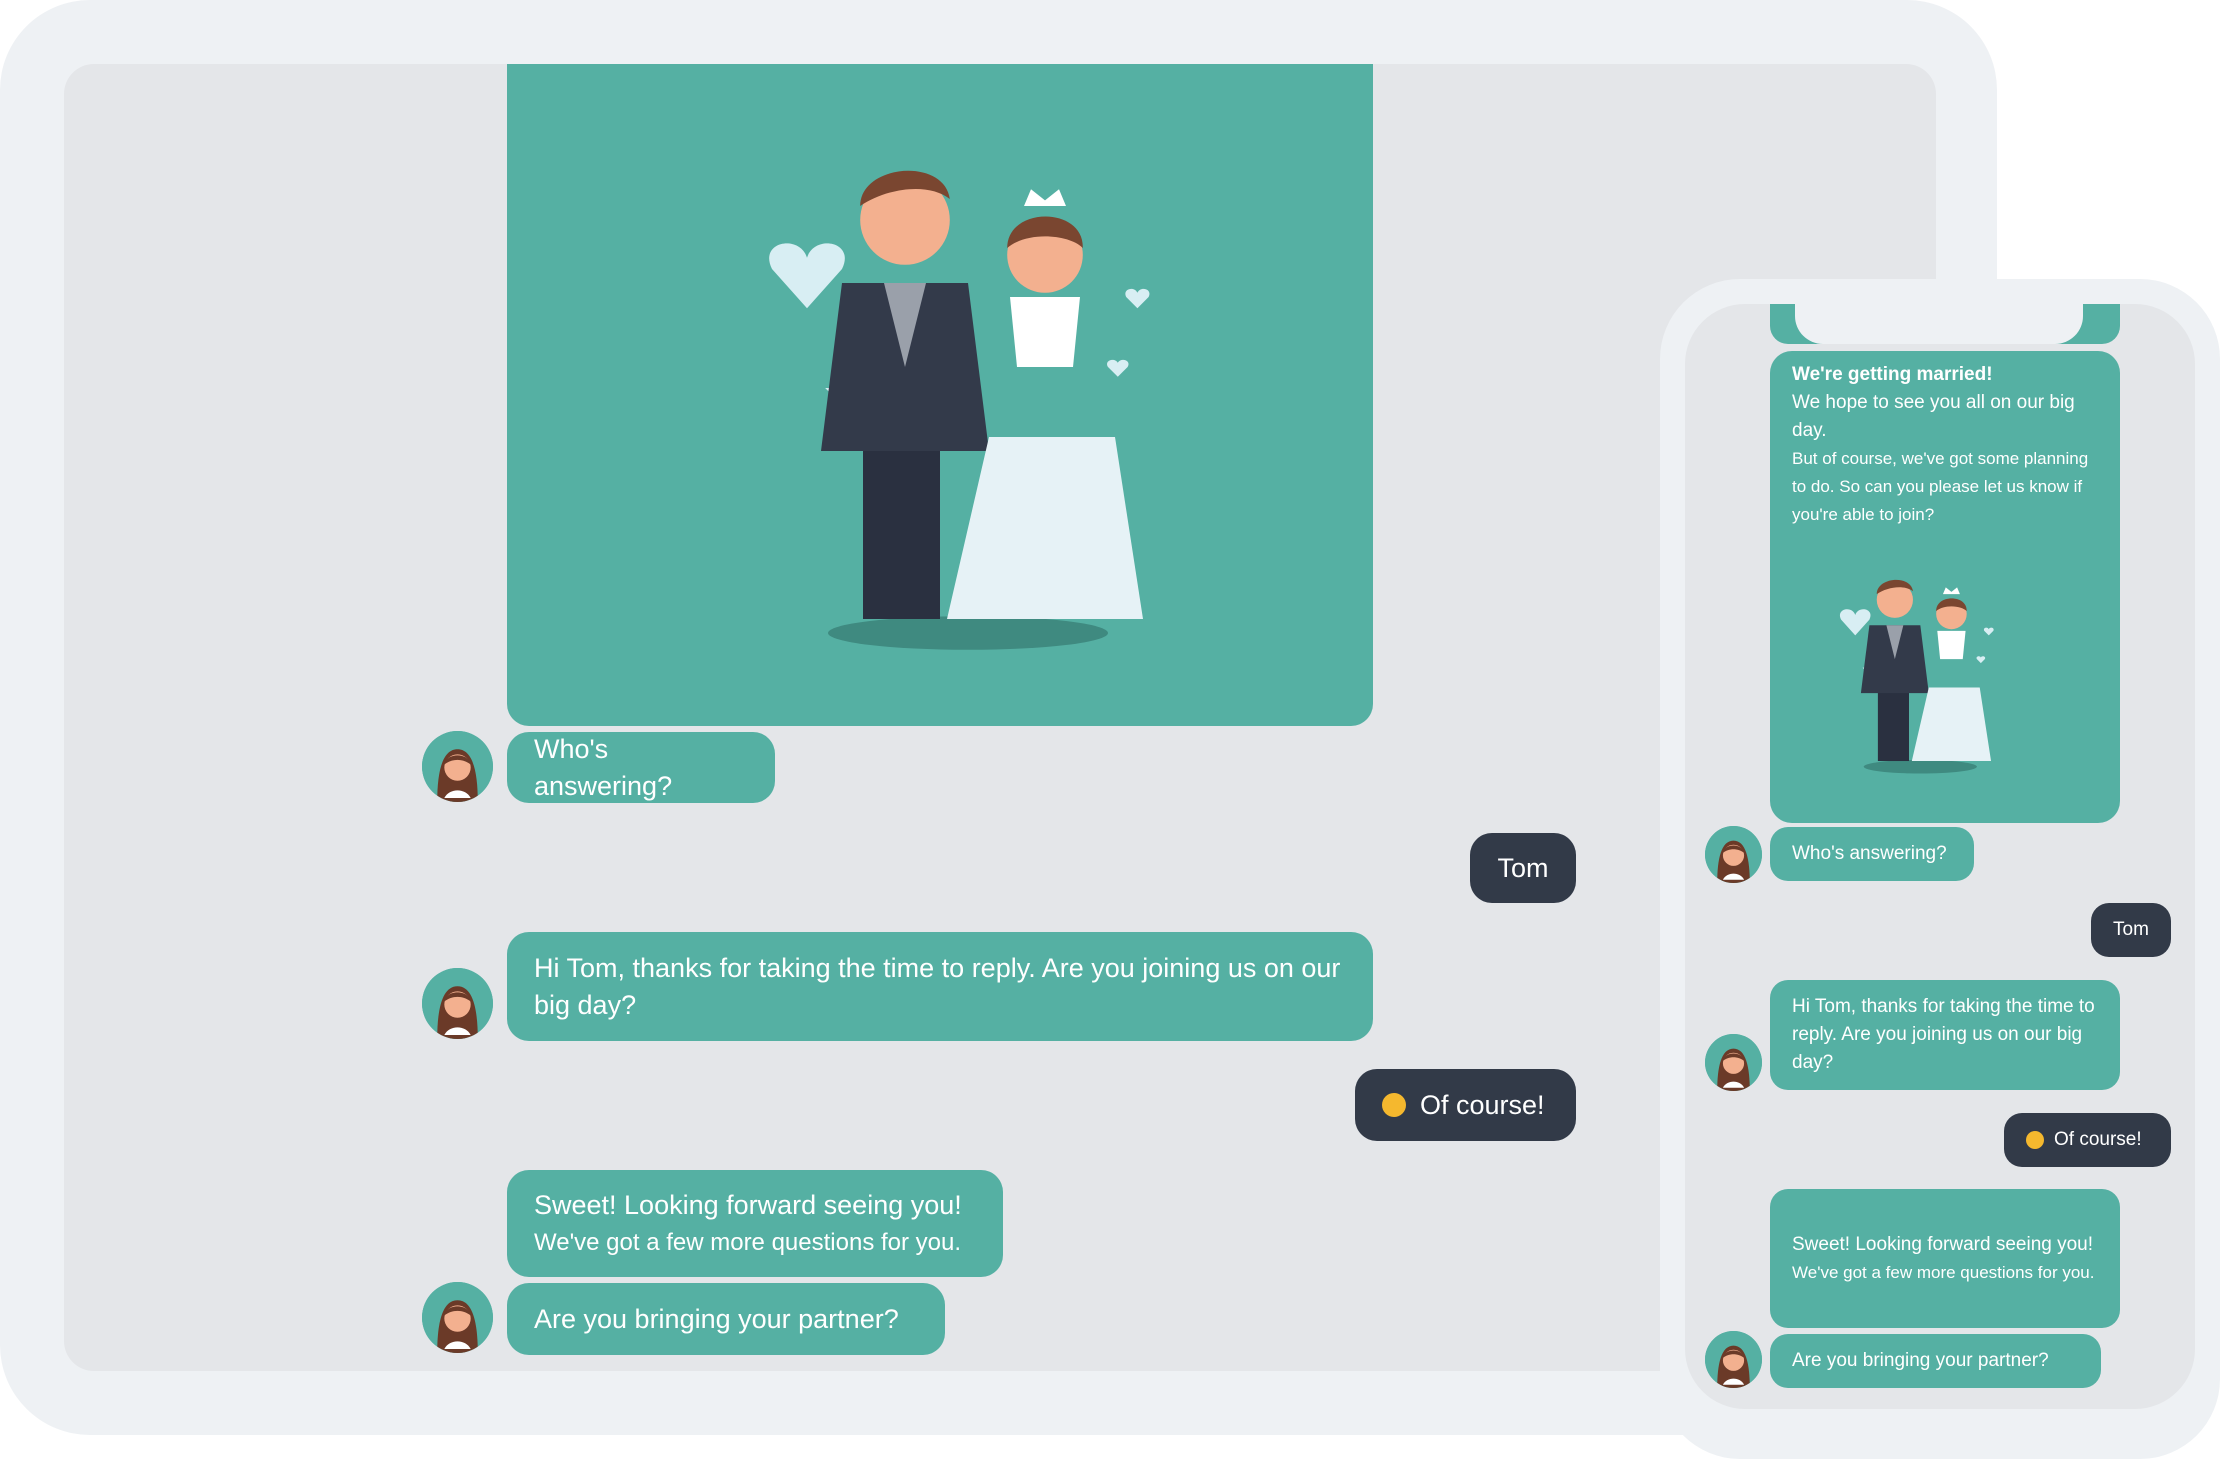 This screenshot has width=2220, height=1459. Describe the element at coordinates (1892, 374) in the screenshot. I see `intro-title: We're getting married!` at that location.